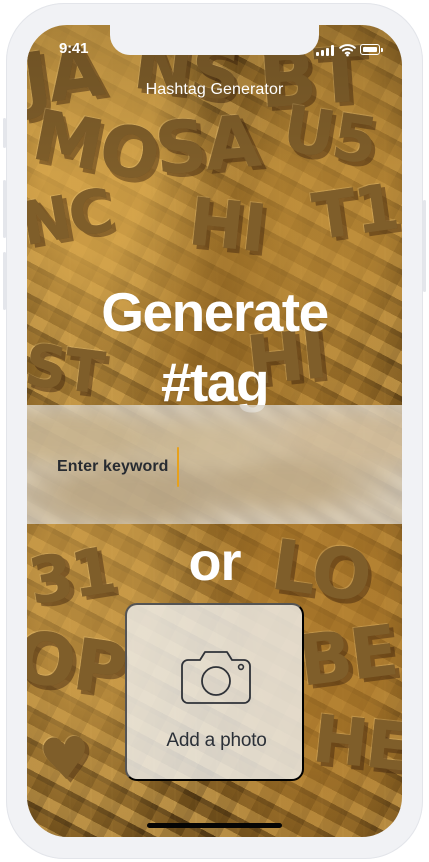 This screenshot has height=862, width=429. What do you see at coordinates (215, 311) in the screenshot?
I see `heading-line-generate: Generate` at bounding box center [215, 311].